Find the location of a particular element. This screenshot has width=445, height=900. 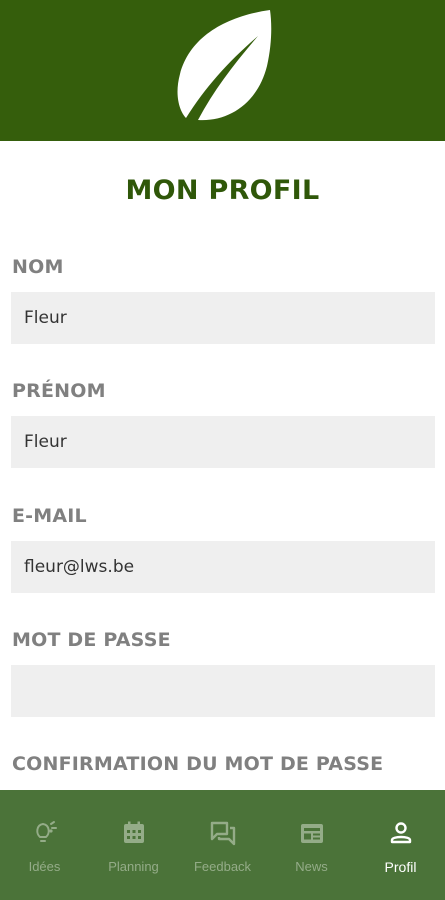

email-field: fleur@lws.be is located at coordinates (223, 567).